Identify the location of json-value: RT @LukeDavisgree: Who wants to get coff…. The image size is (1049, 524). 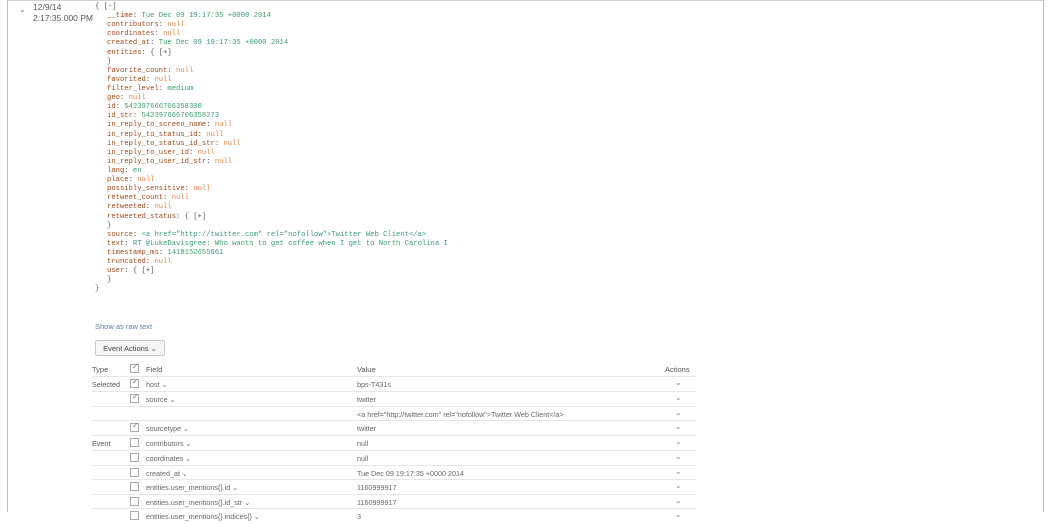
(290, 244).